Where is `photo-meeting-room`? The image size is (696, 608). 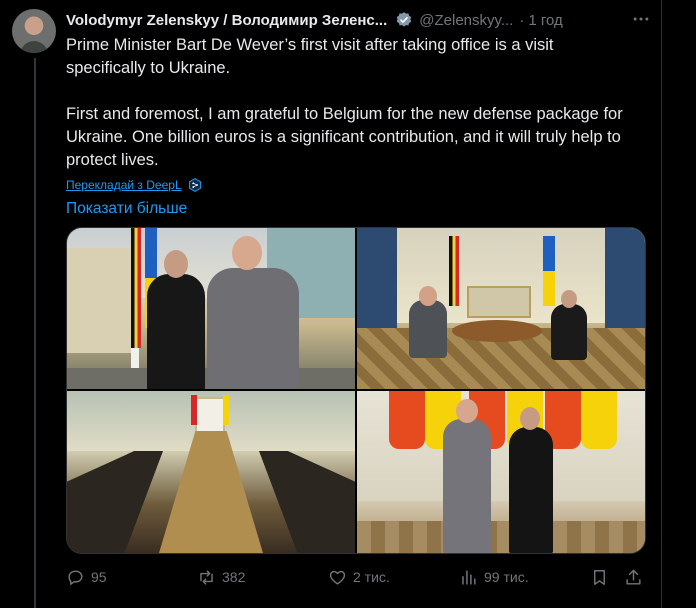 photo-meeting-room is located at coordinates (501, 308).